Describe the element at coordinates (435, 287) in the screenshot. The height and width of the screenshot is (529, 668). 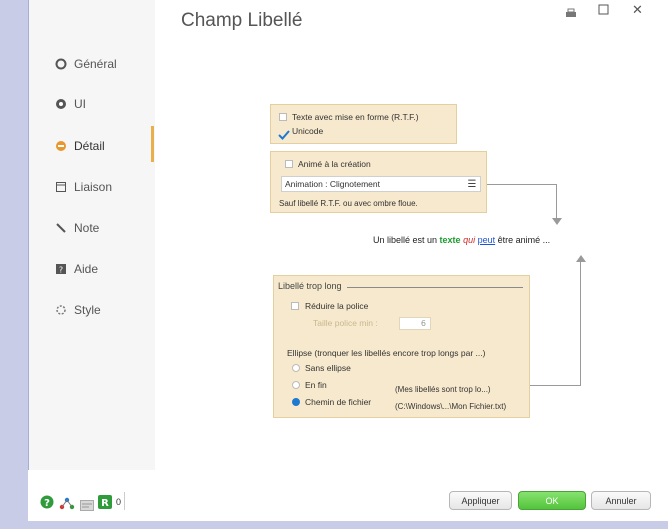
I see `section-divider` at that location.